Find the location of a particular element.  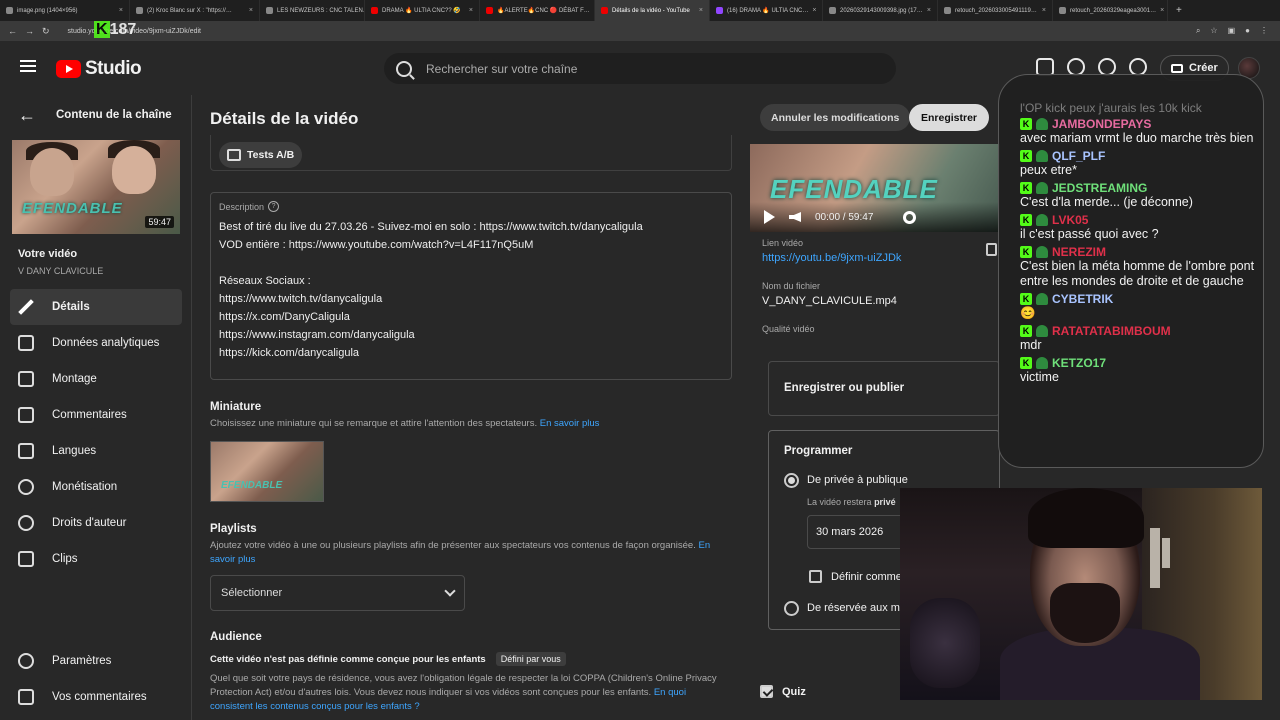

back-to-channel-content: ← Contenu de la chaîne is located at coordinates (95, 115).